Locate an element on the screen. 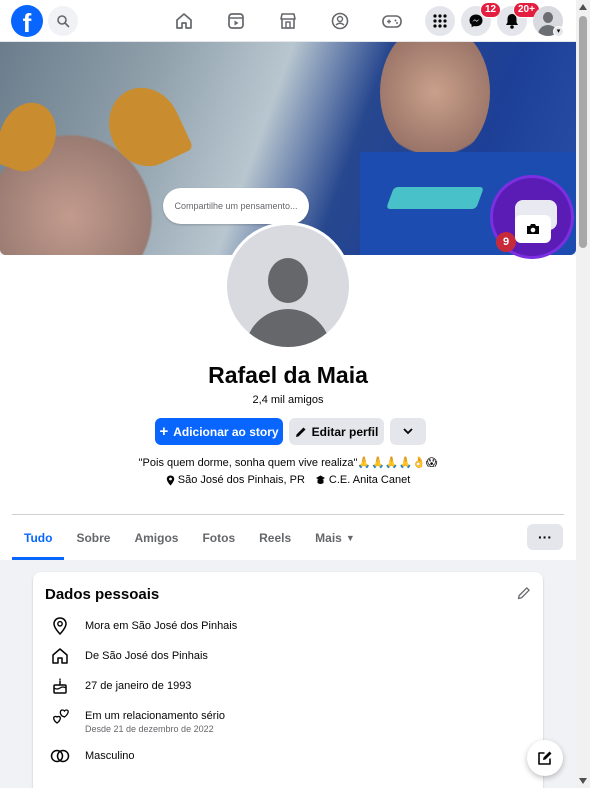  camera-icon is located at coordinates (533, 229).